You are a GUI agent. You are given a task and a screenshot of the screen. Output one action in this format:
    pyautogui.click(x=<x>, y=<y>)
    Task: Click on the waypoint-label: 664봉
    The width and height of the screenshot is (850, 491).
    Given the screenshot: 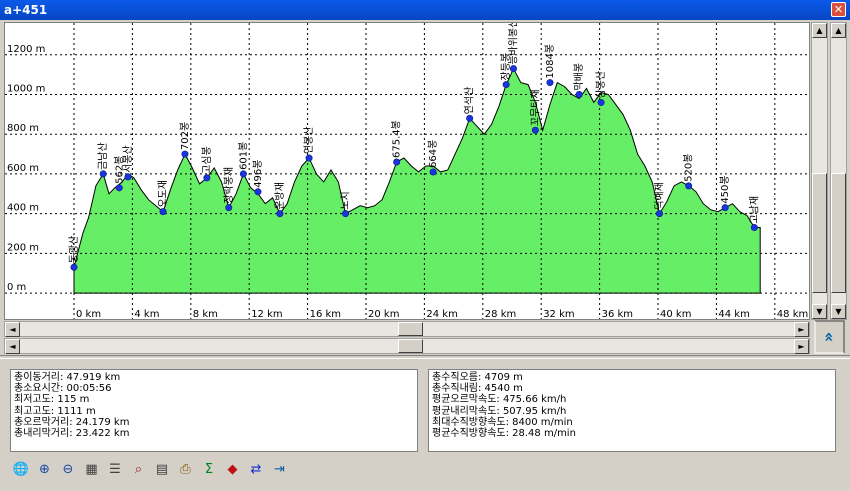 What is the action you would take?
    pyautogui.click(x=433, y=154)
    